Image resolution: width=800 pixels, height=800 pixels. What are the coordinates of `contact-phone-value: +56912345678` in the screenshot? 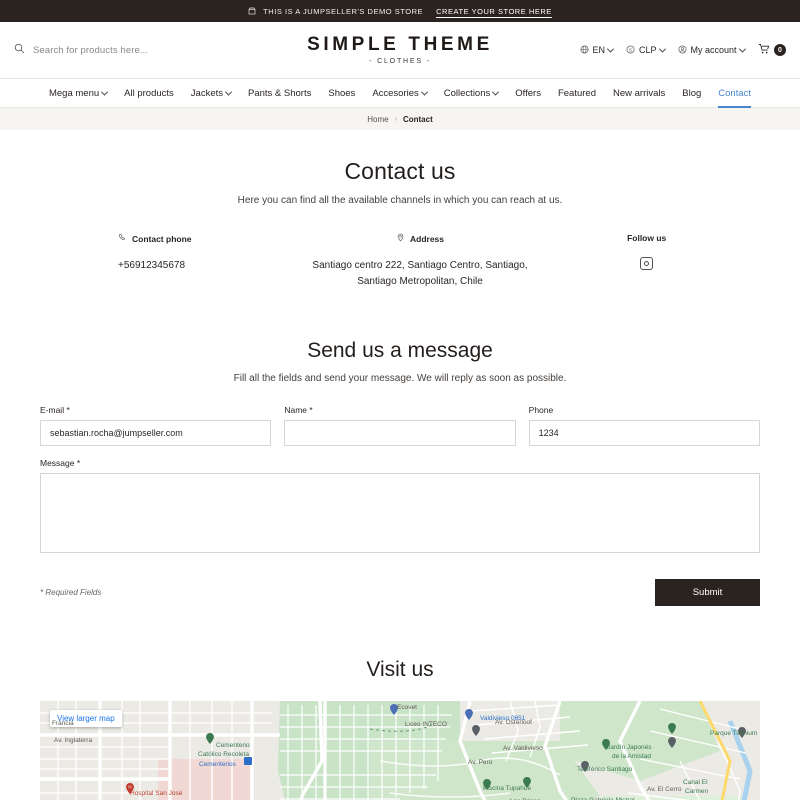 It's located at (152, 265).